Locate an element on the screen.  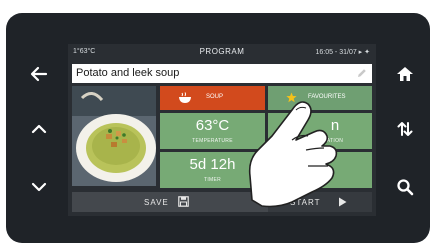
soup-bowl-icon is located at coordinates (185, 97).